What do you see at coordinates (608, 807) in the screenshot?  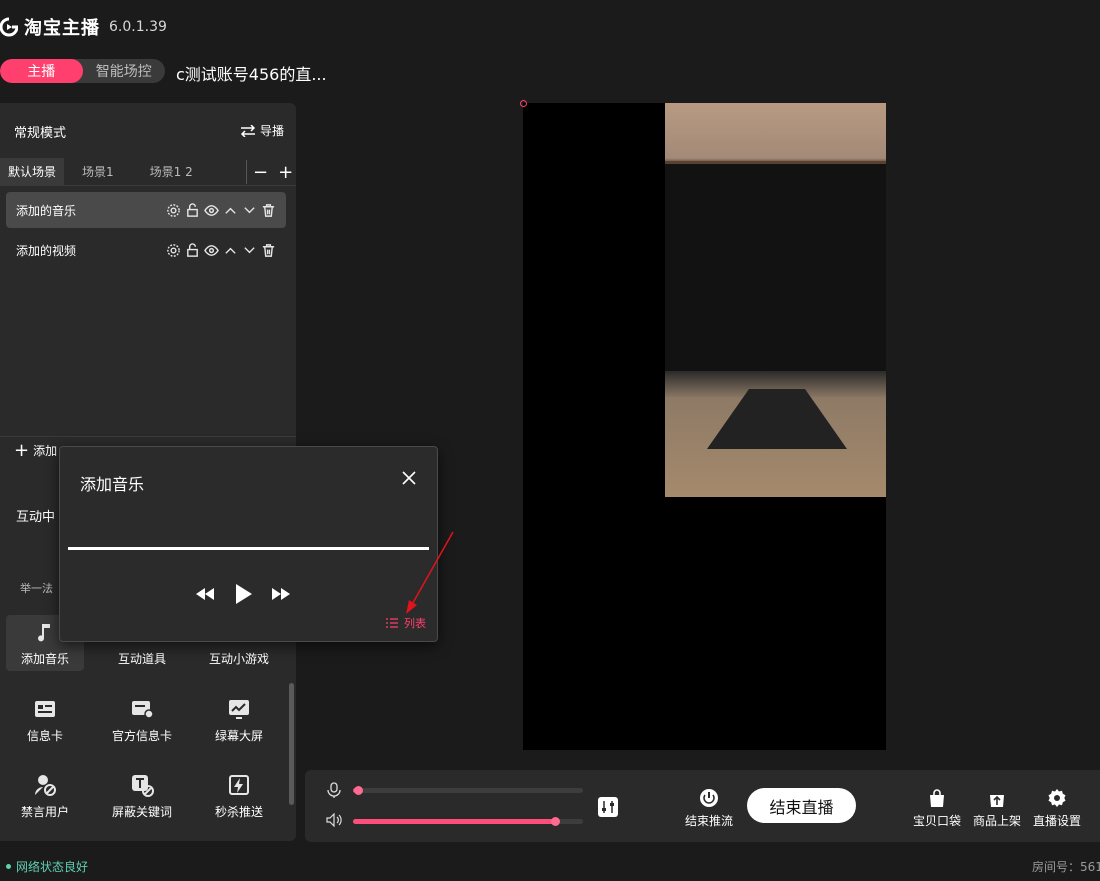 I see `audio-mixer-icon` at bounding box center [608, 807].